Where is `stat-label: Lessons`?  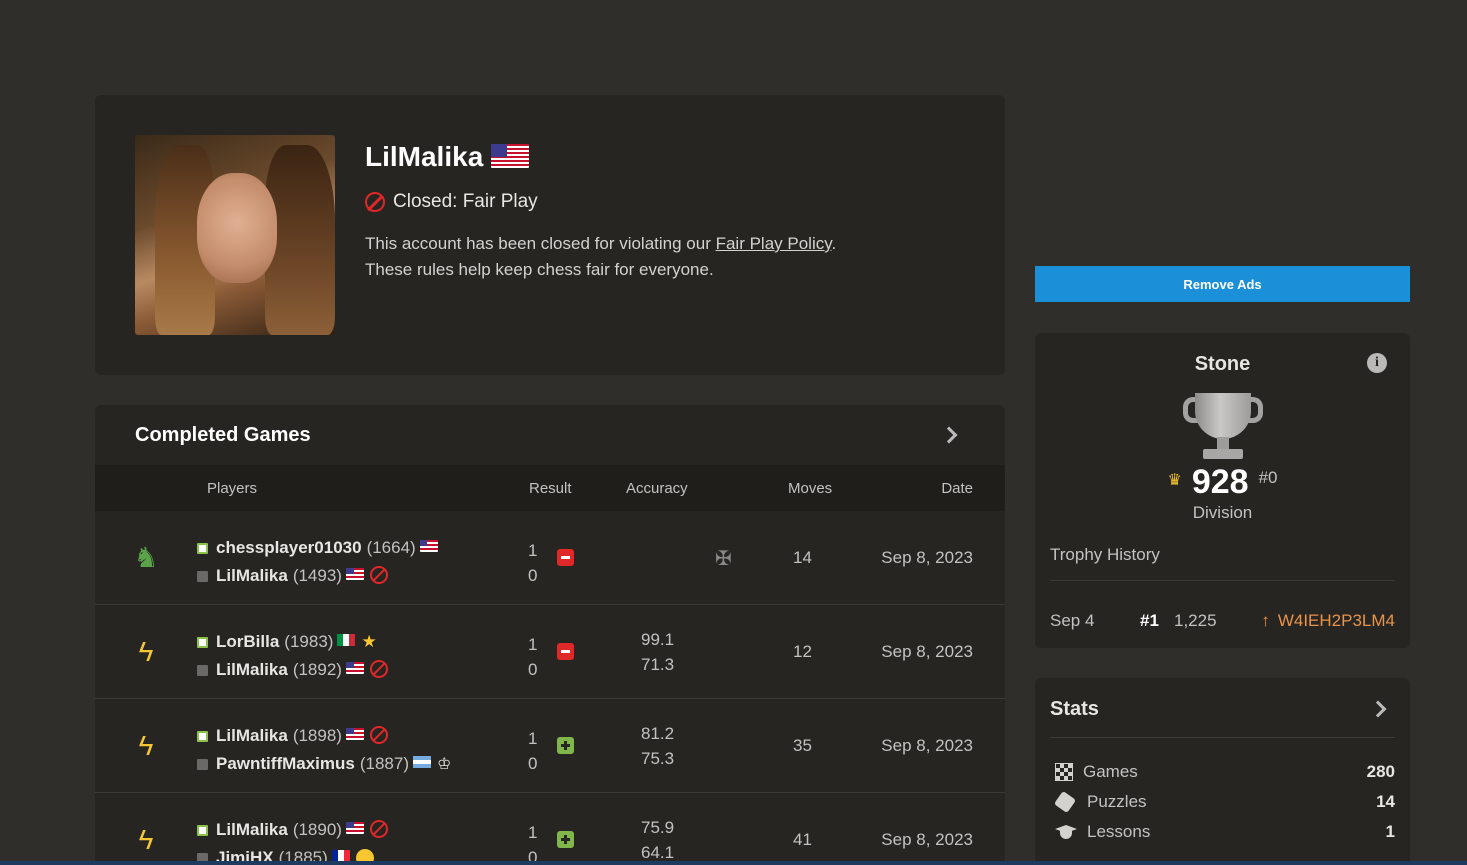
stat-label: Lessons is located at coordinates (1119, 831).